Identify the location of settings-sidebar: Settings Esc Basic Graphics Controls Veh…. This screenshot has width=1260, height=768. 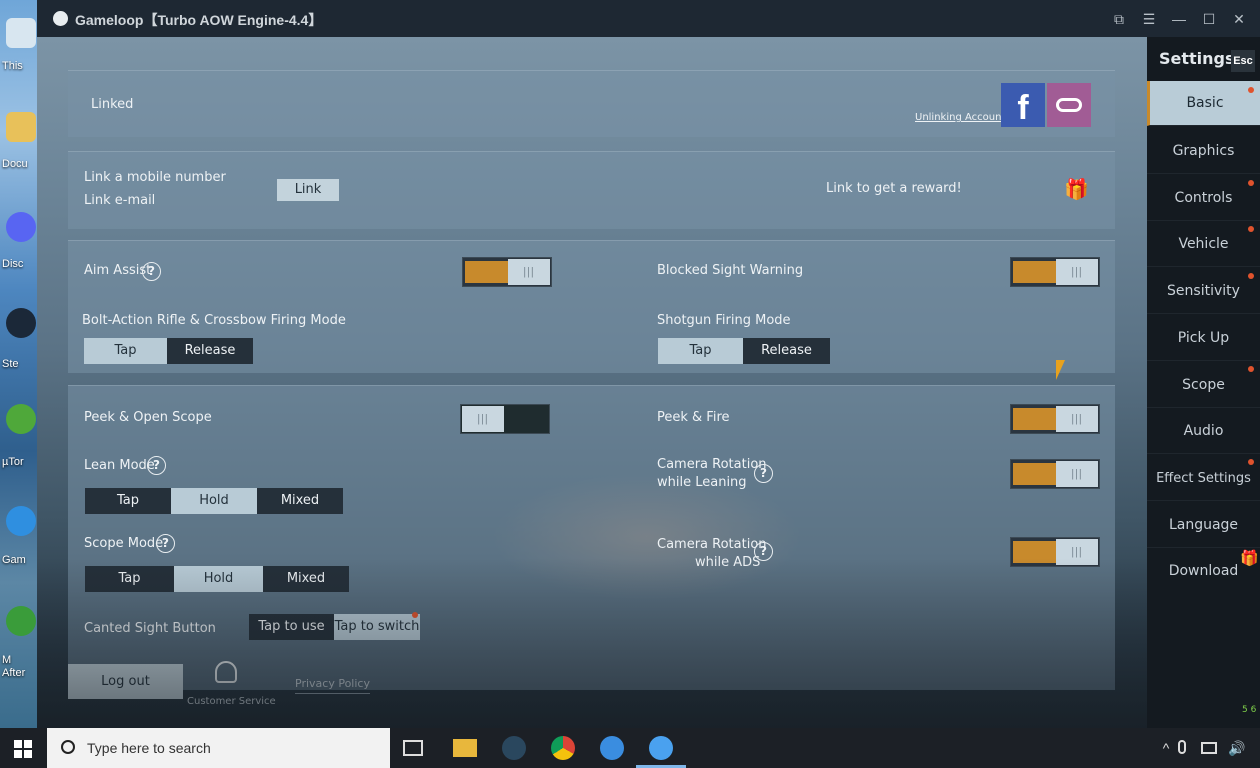
(1203, 382).